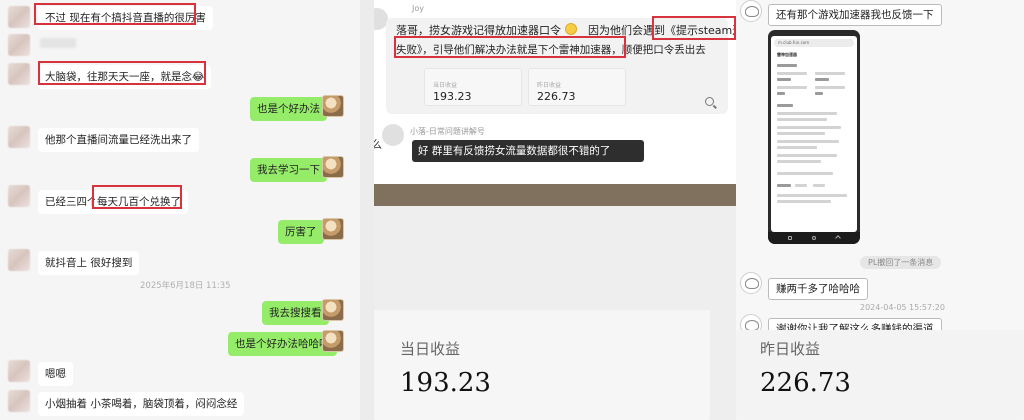  I want to click on chat-message: 就抖音上 很好搜到, so click(89, 263).